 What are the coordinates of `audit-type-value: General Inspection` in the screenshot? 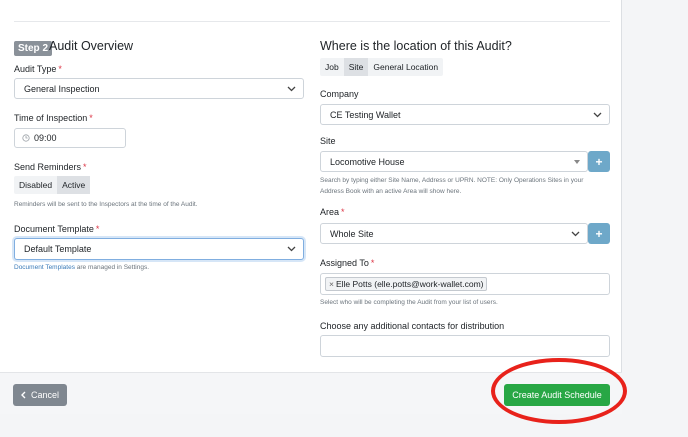 It's located at (62, 88).